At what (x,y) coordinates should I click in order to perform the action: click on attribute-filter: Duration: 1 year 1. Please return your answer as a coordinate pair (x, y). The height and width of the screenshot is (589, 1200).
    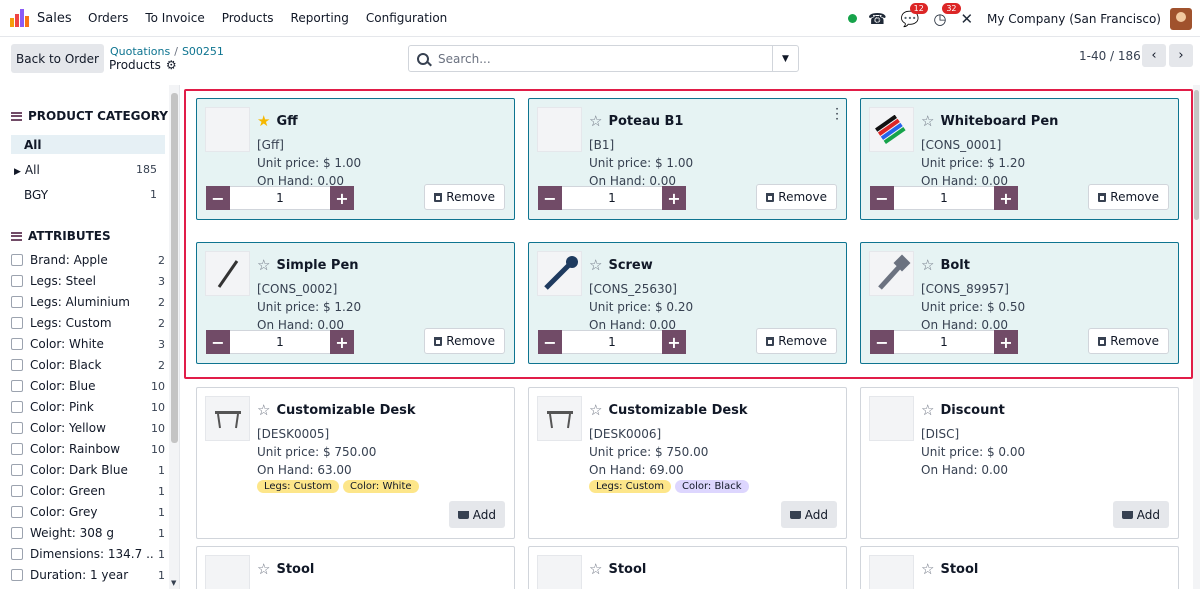
    Looking at the image, I should click on (88, 575).